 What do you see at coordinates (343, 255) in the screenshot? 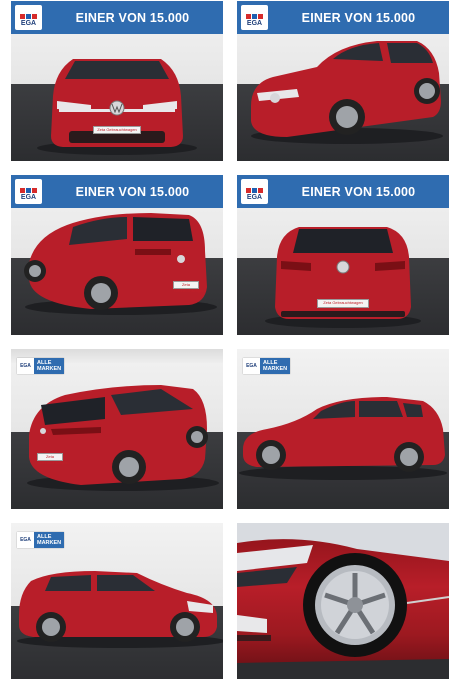
I see `car-photo-rear: Zeta Gebrauchtwagen EGA EINER VON 15.000` at bounding box center [343, 255].